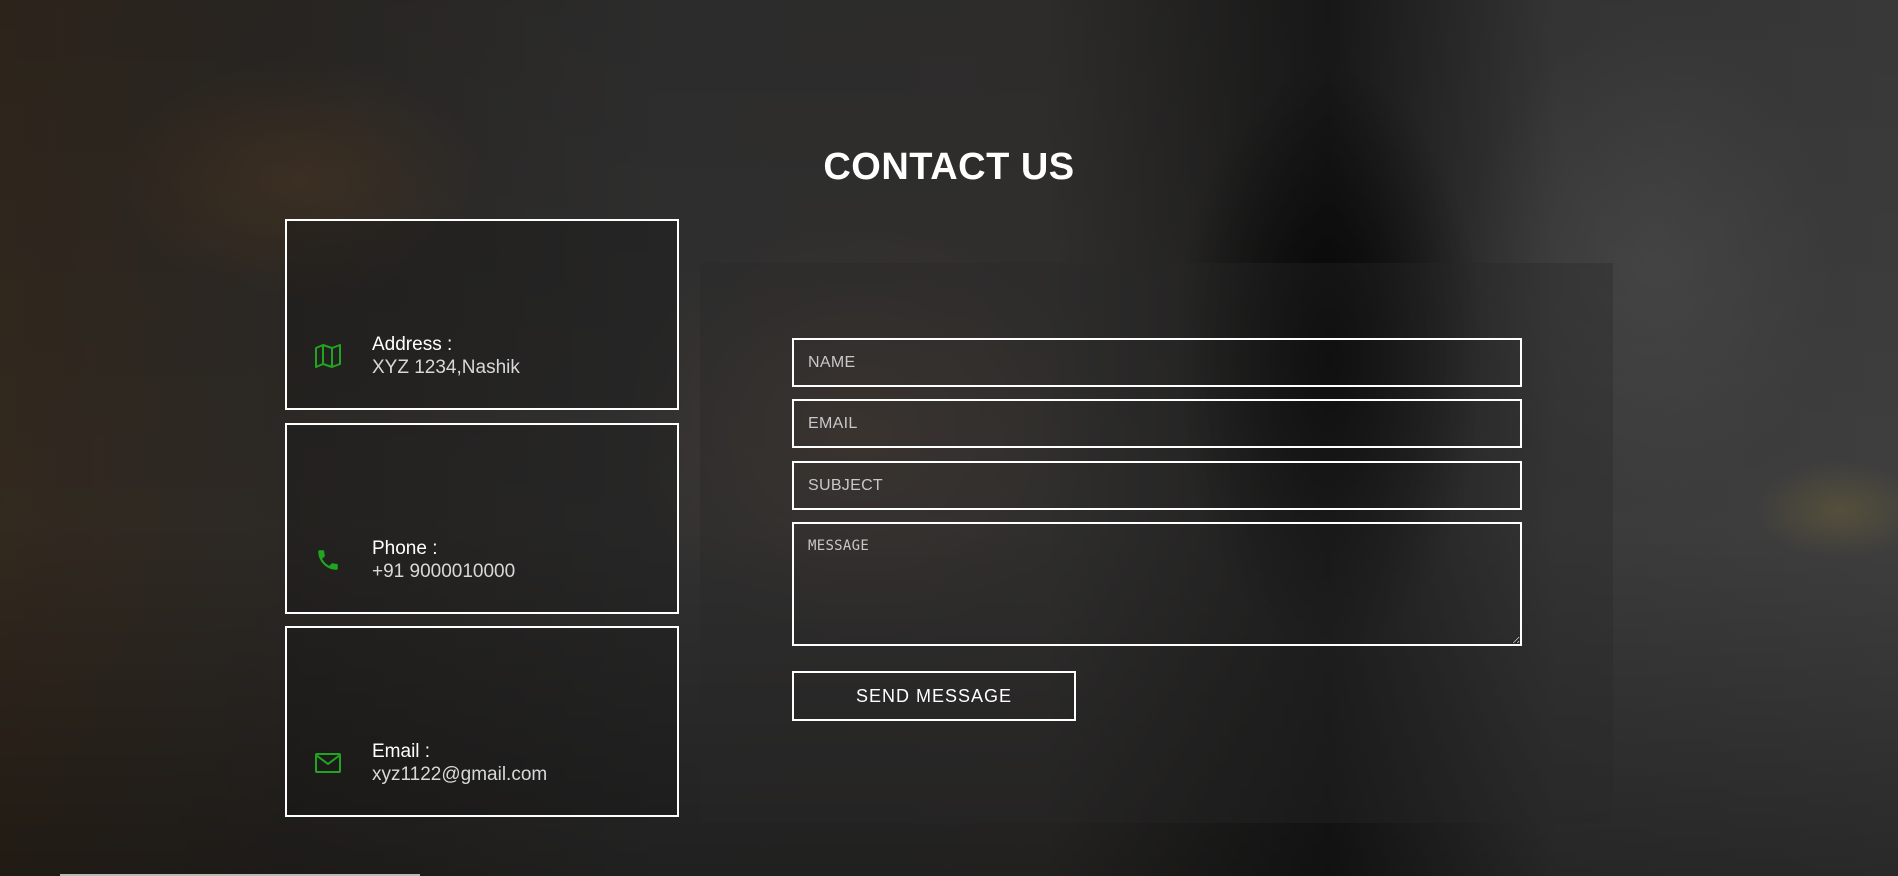  I want to click on address-card: Address : XYZ 1234,Nashik, so click(482, 314).